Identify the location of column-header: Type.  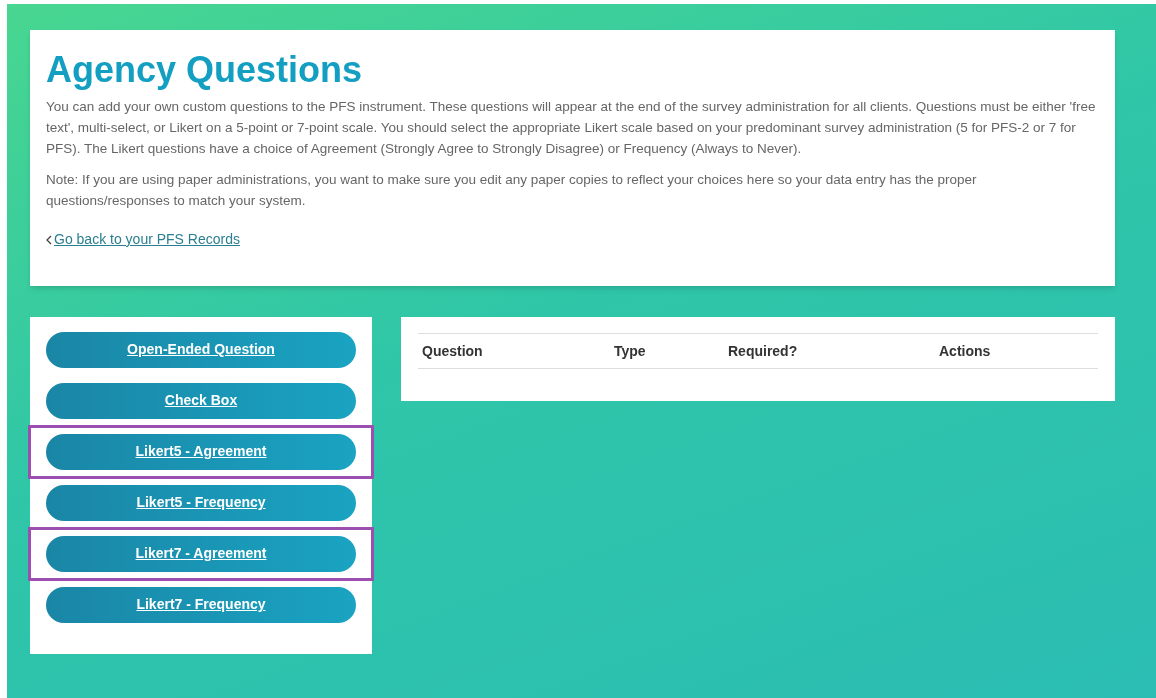
(630, 350).